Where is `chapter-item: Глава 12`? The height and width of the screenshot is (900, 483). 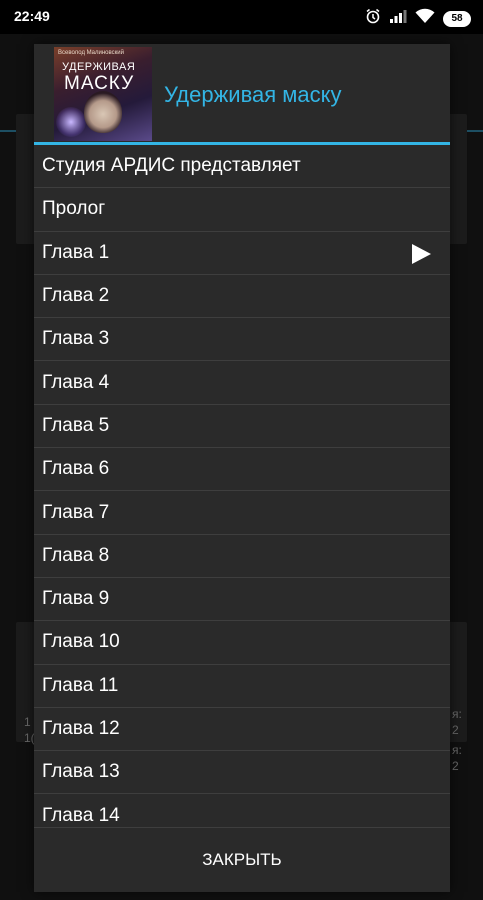
chapter-item: Глава 12 is located at coordinates (242, 730).